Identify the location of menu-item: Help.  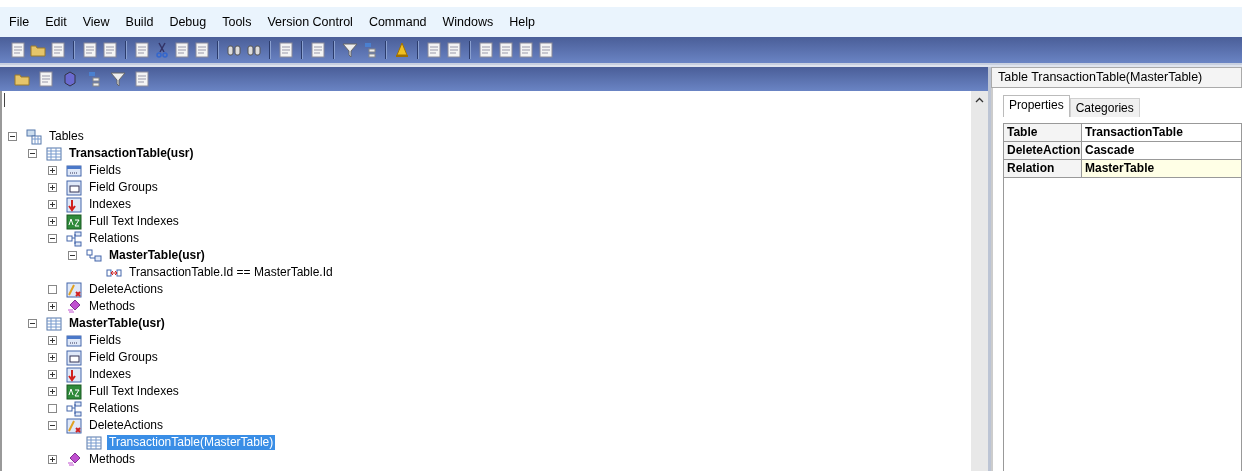
(522, 22).